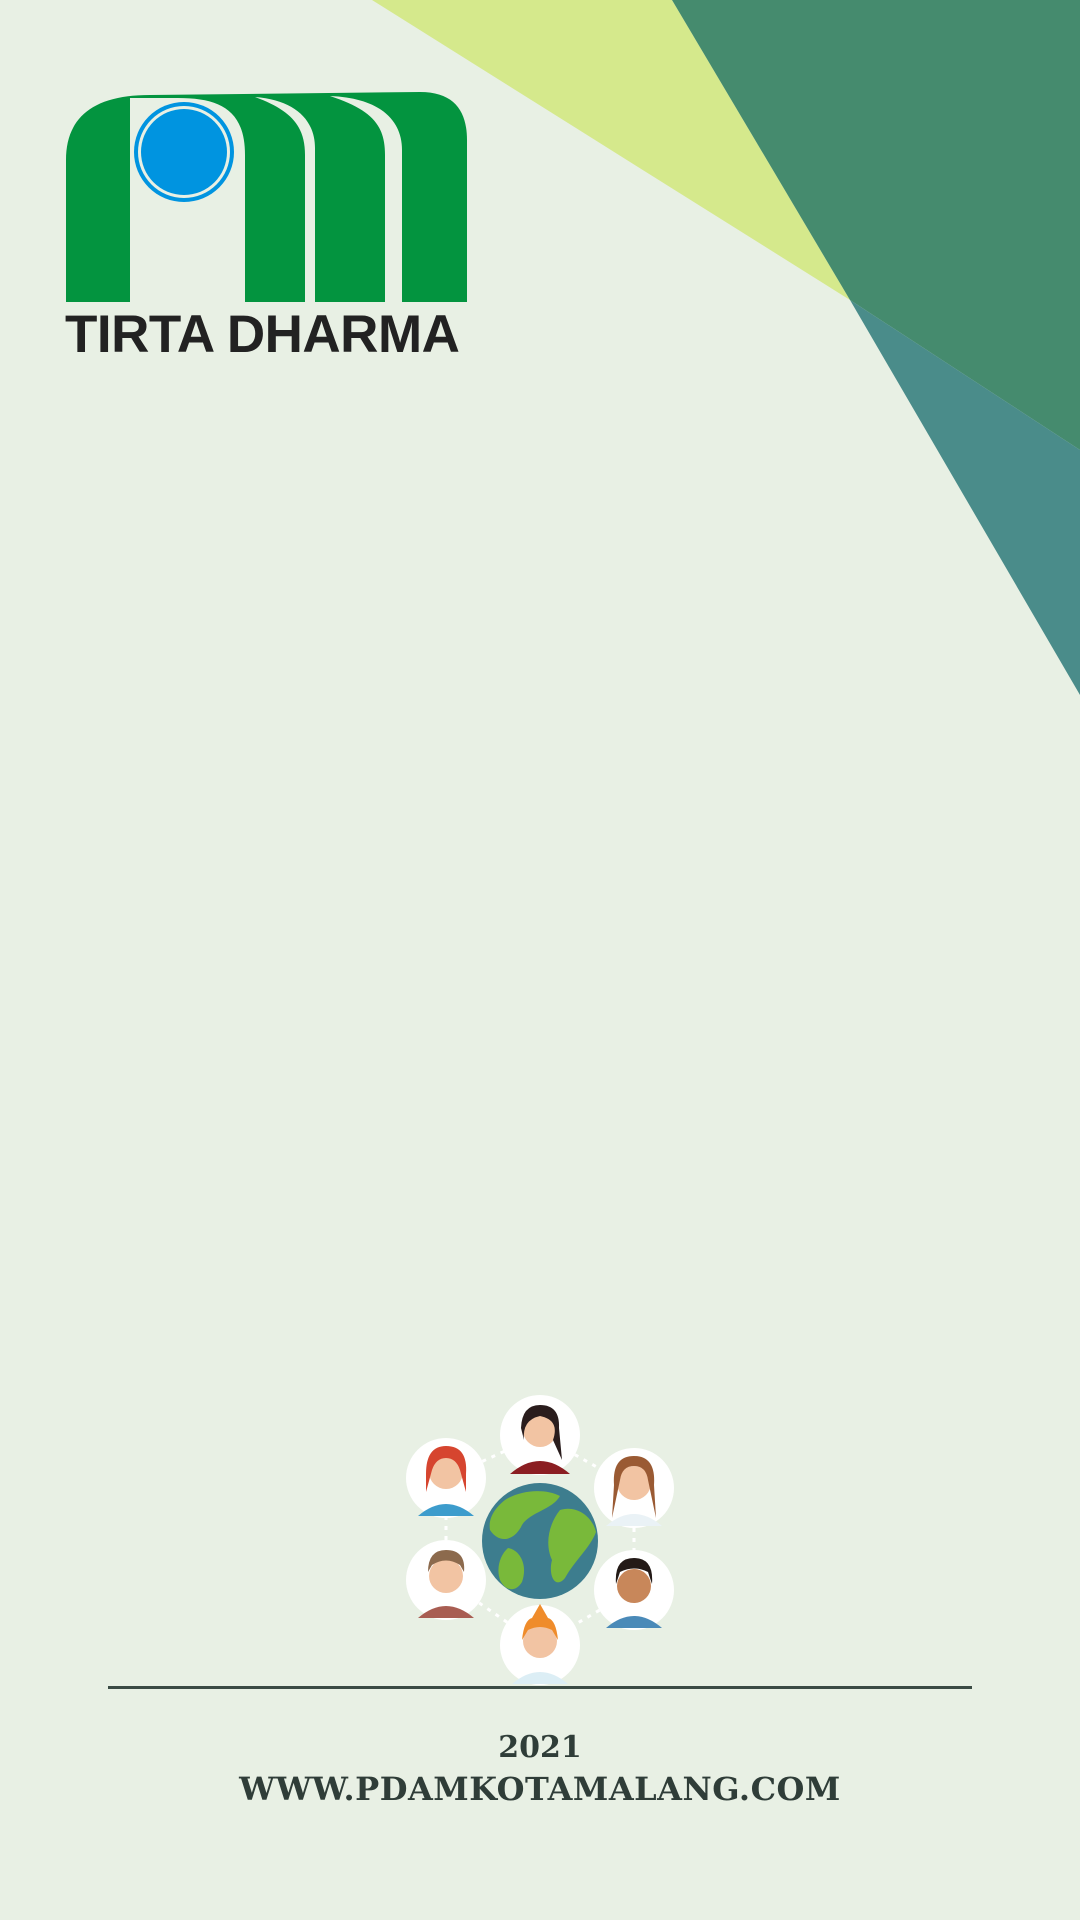 This screenshot has width=1080, height=1920. Describe the element at coordinates (446, 1478) in the screenshot. I see `person-avatar-top-left` at that location.